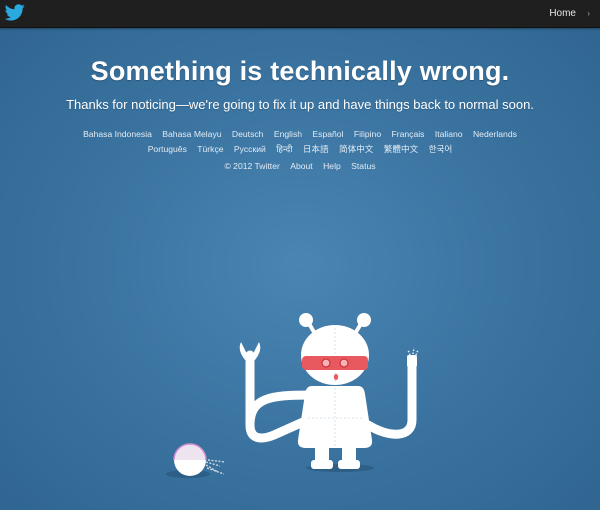 The image size is (600, 510). Describe the element at coordinates (441, 149) in the screenshot. I see `language-link: 한국어` at that location.